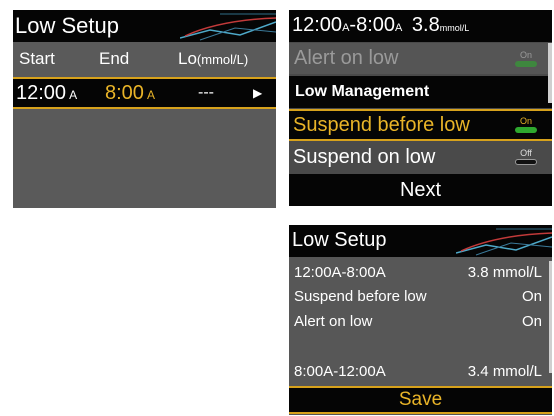  I want to click on suspend-on-low-label: Suspend on low, so click(364, 156).